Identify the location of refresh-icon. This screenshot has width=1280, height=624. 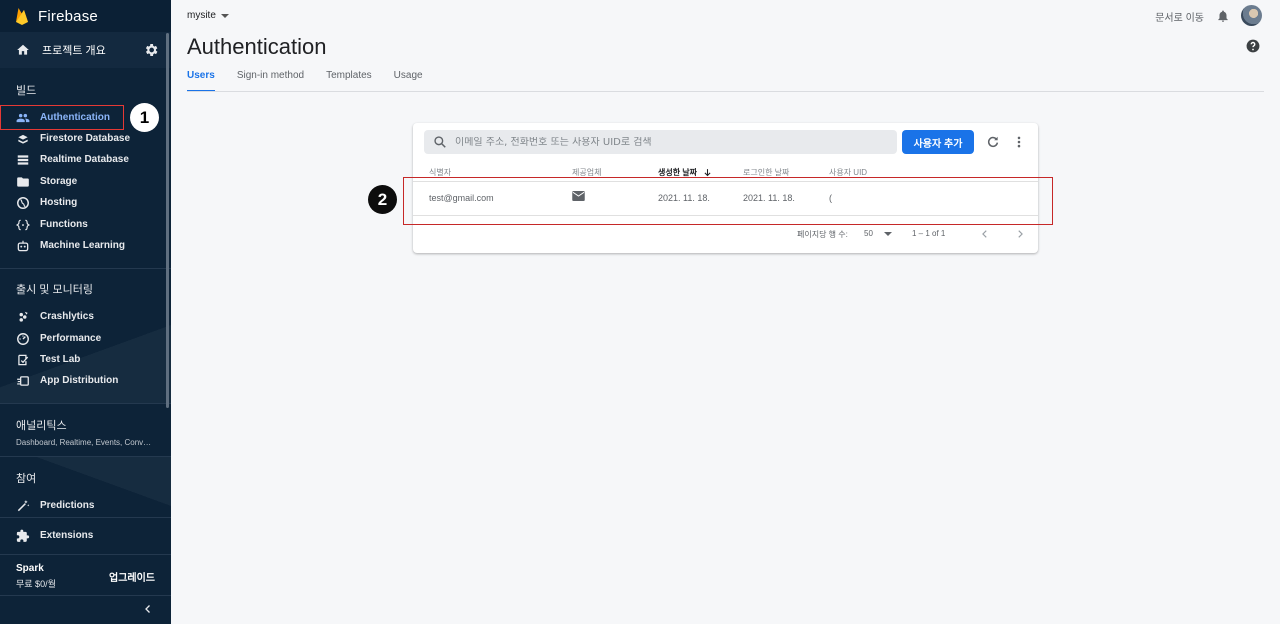
(993, 142).